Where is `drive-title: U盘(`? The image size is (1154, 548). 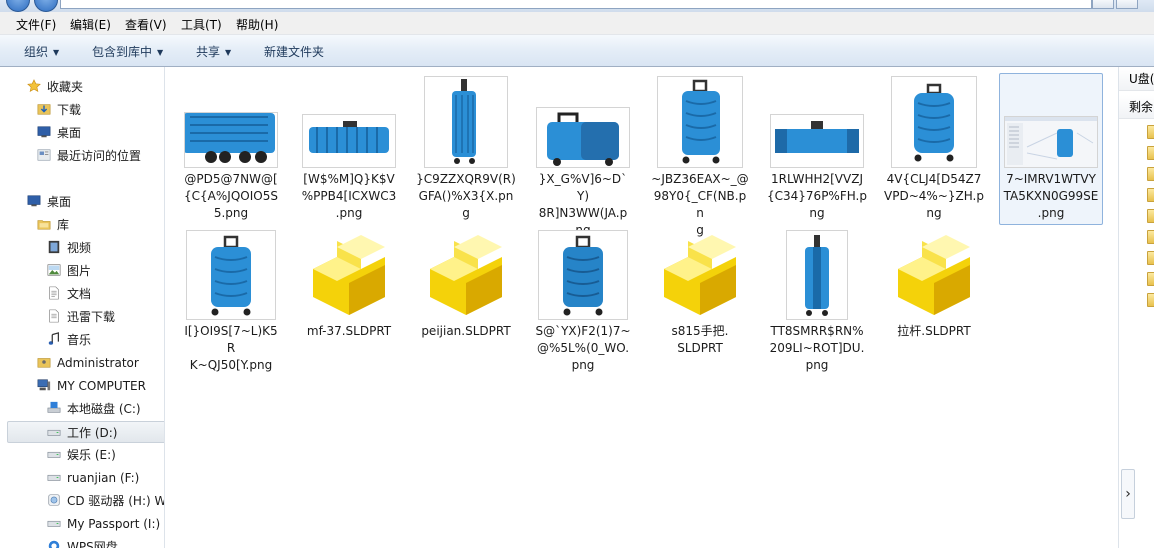
drive-title: U盘( is located at coordinates (1136, 79).